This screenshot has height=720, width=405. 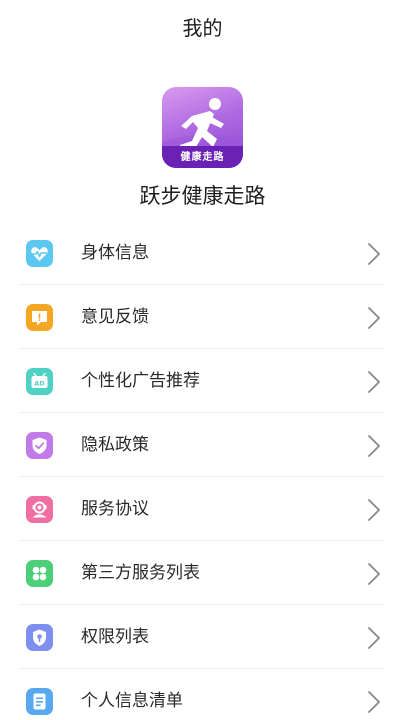 What do you see at coordinates (202, 445) in the screenshot?
I see `menu-item-privacy-policy: 隐私政策` at bounding box center [202, 445].